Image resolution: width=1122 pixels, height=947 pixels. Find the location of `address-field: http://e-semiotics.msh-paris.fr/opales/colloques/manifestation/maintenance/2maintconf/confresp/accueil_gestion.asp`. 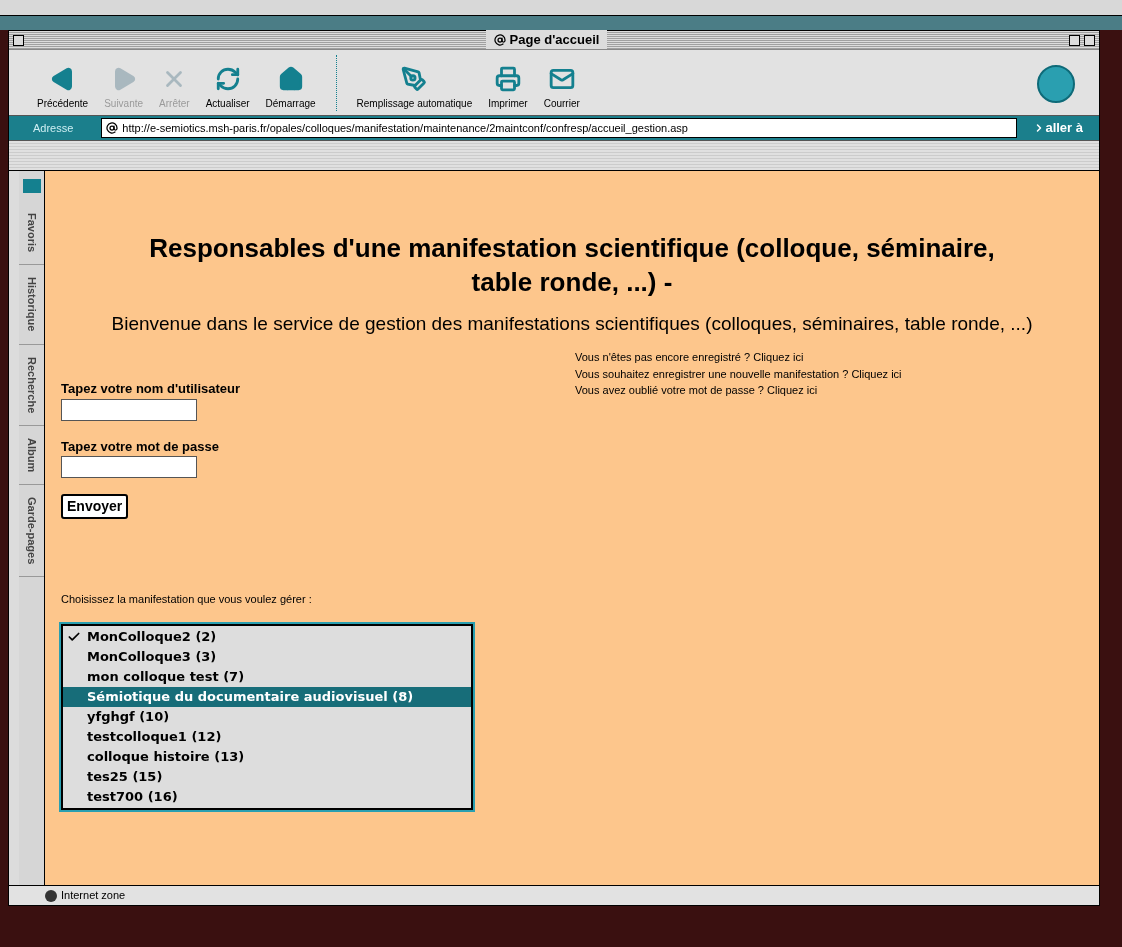

address-field: http://e-semiotics.msh-paris.fr/opales/colloques/manifestation/maintenance/2maintconf/confresp/accueil_gestion.asp is located at coordinates (559, 128).